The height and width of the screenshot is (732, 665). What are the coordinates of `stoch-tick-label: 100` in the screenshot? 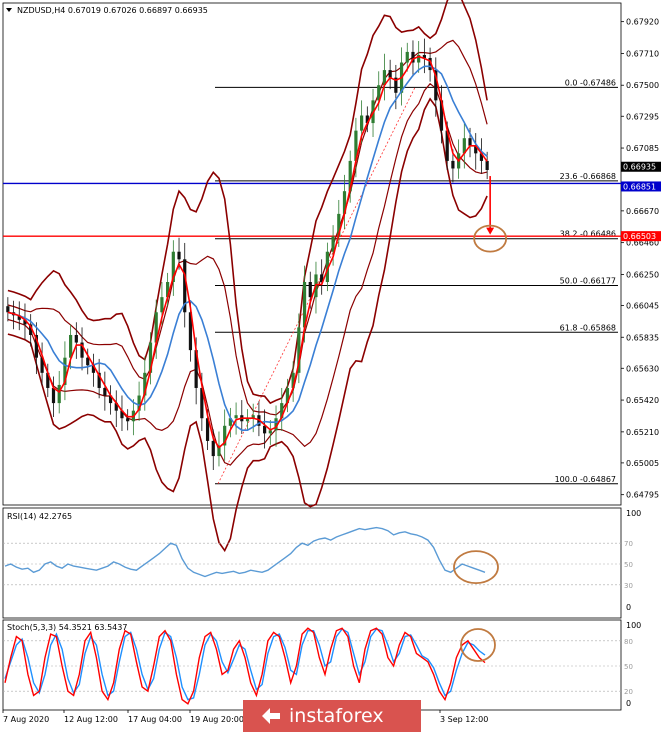 It's located at (633, 625).